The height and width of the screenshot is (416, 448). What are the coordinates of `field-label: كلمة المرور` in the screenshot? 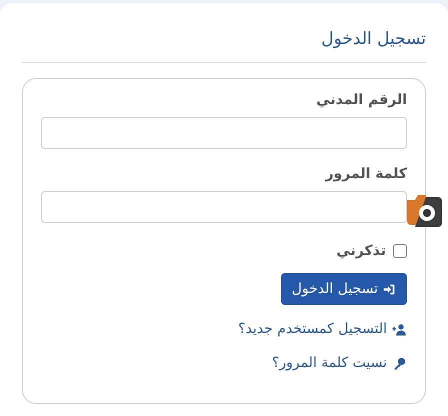 It's located at (366, 174).